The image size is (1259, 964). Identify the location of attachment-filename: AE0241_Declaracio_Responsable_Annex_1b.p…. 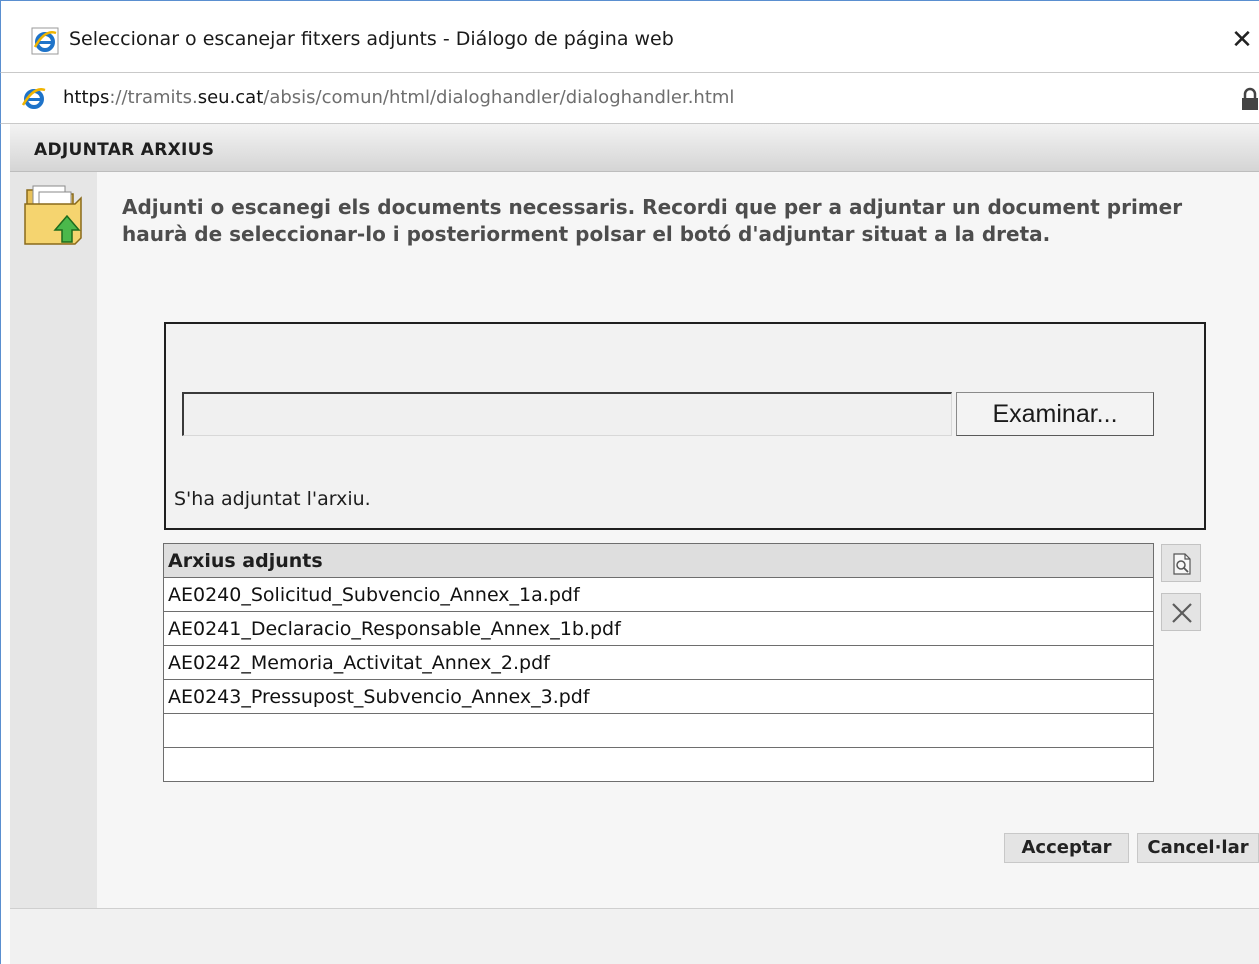
(658, 628).